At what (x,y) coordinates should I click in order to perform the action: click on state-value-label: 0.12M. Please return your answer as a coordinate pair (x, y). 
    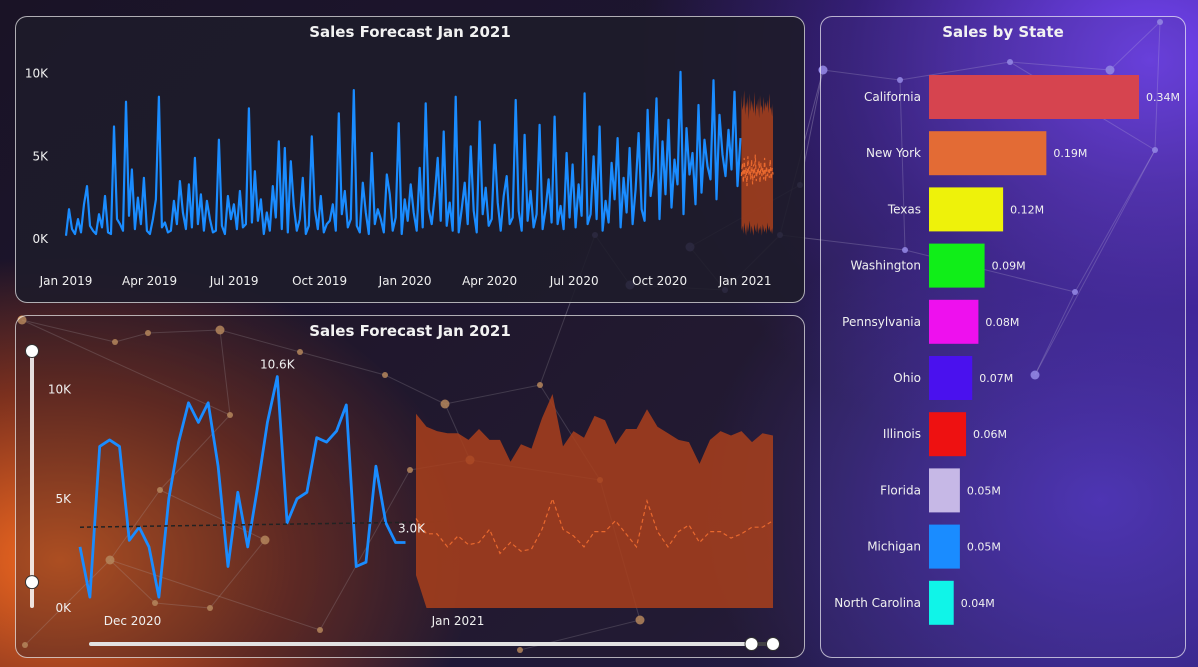
    Looking at the image, I should click on (1027, 209).